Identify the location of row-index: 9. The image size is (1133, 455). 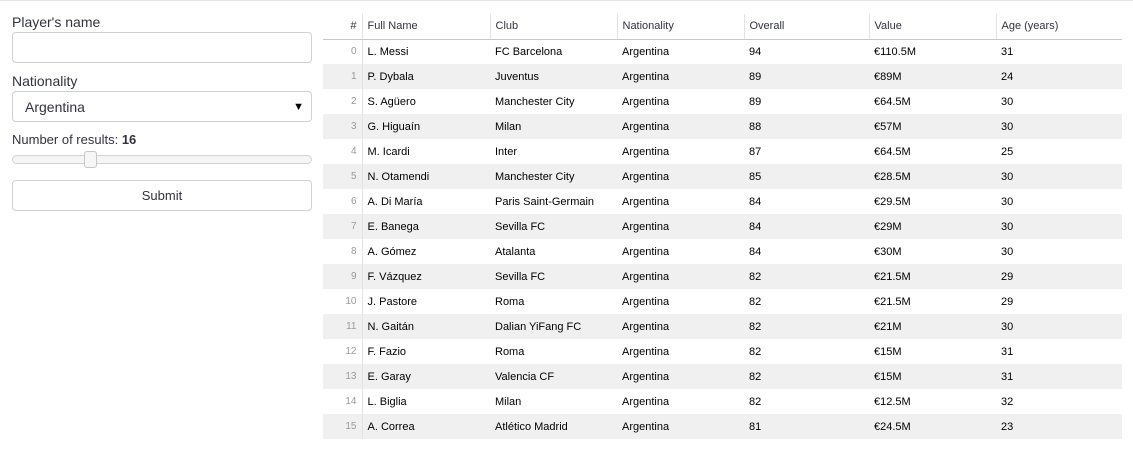
(343, 276).